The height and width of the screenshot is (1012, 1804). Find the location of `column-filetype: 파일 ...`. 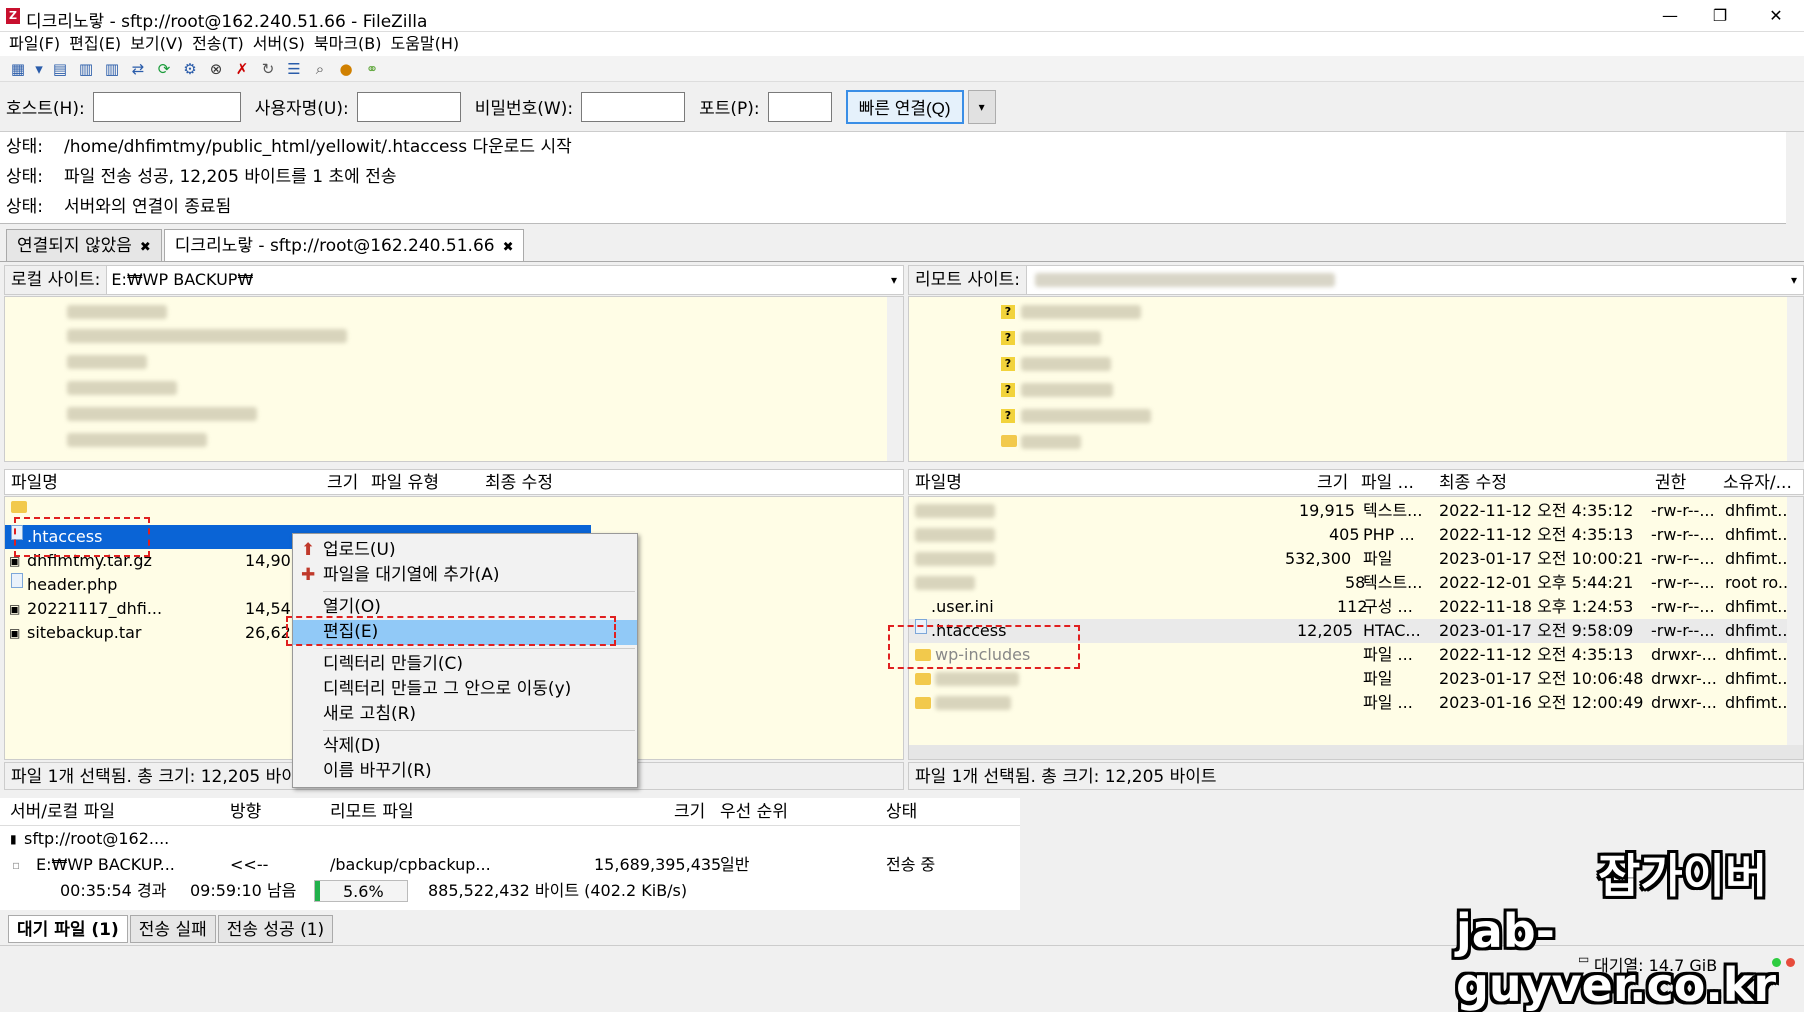

column-filetype: 파일 ... is located at coordinates (1387, 483).